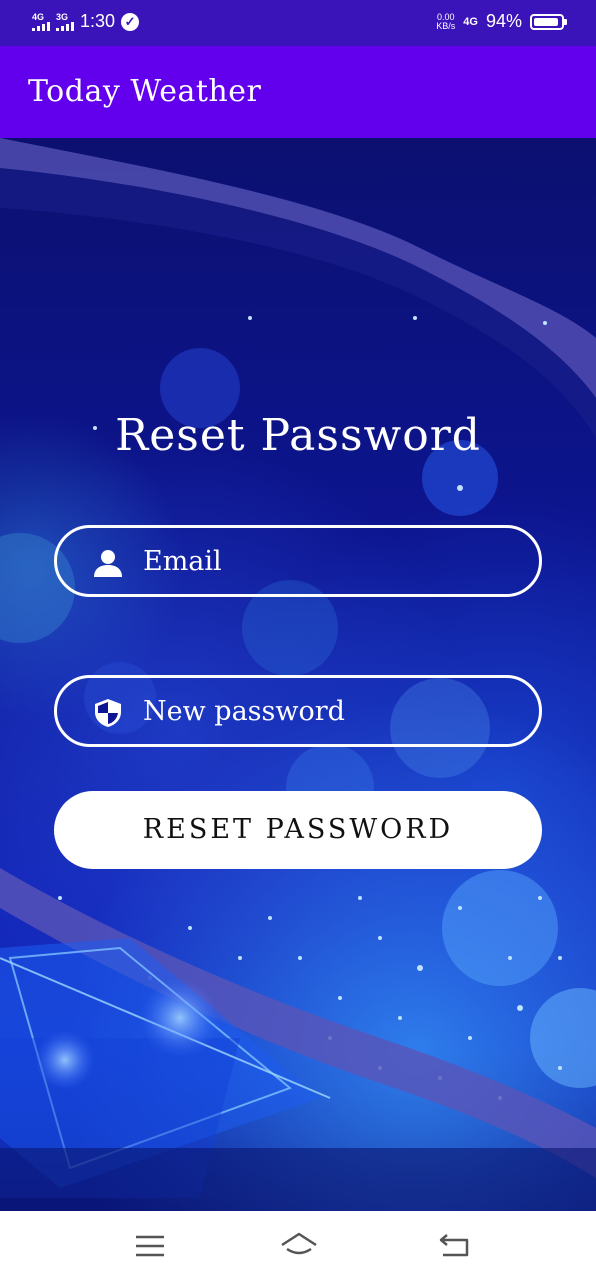 The image size is (596, 1280). I want to click on navigation-bar, so click(298, 1245).